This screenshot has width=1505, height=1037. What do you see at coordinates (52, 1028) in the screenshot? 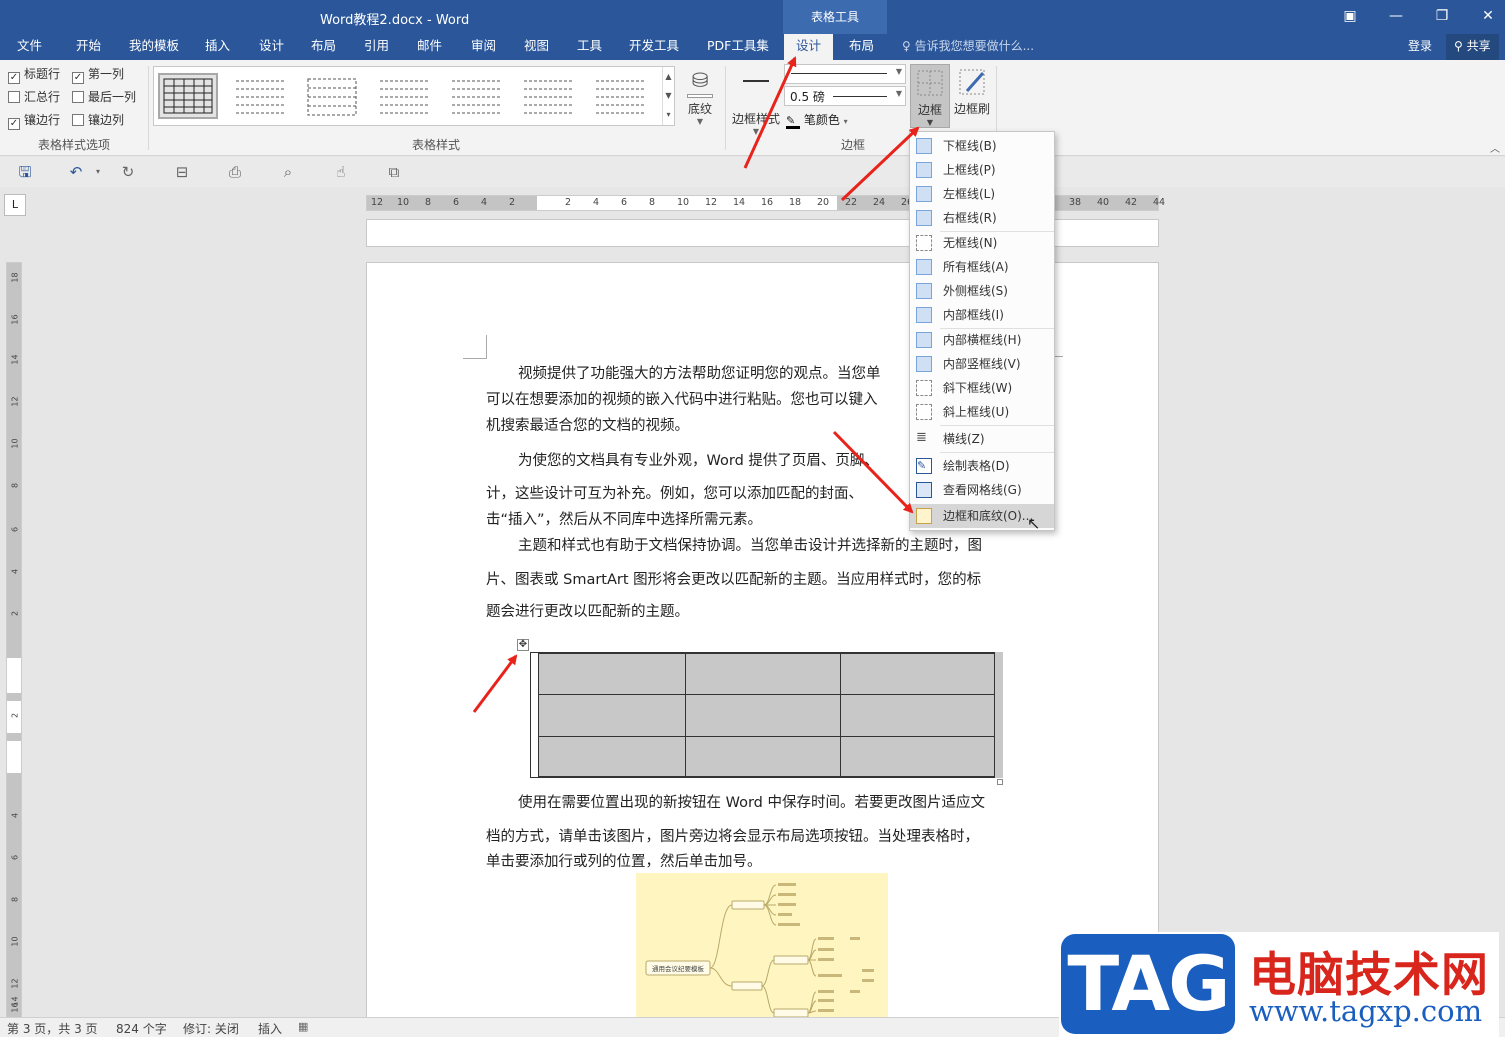
I see `page-count: 第 3 页，共 3 页` at bounding box center [52, 1028].